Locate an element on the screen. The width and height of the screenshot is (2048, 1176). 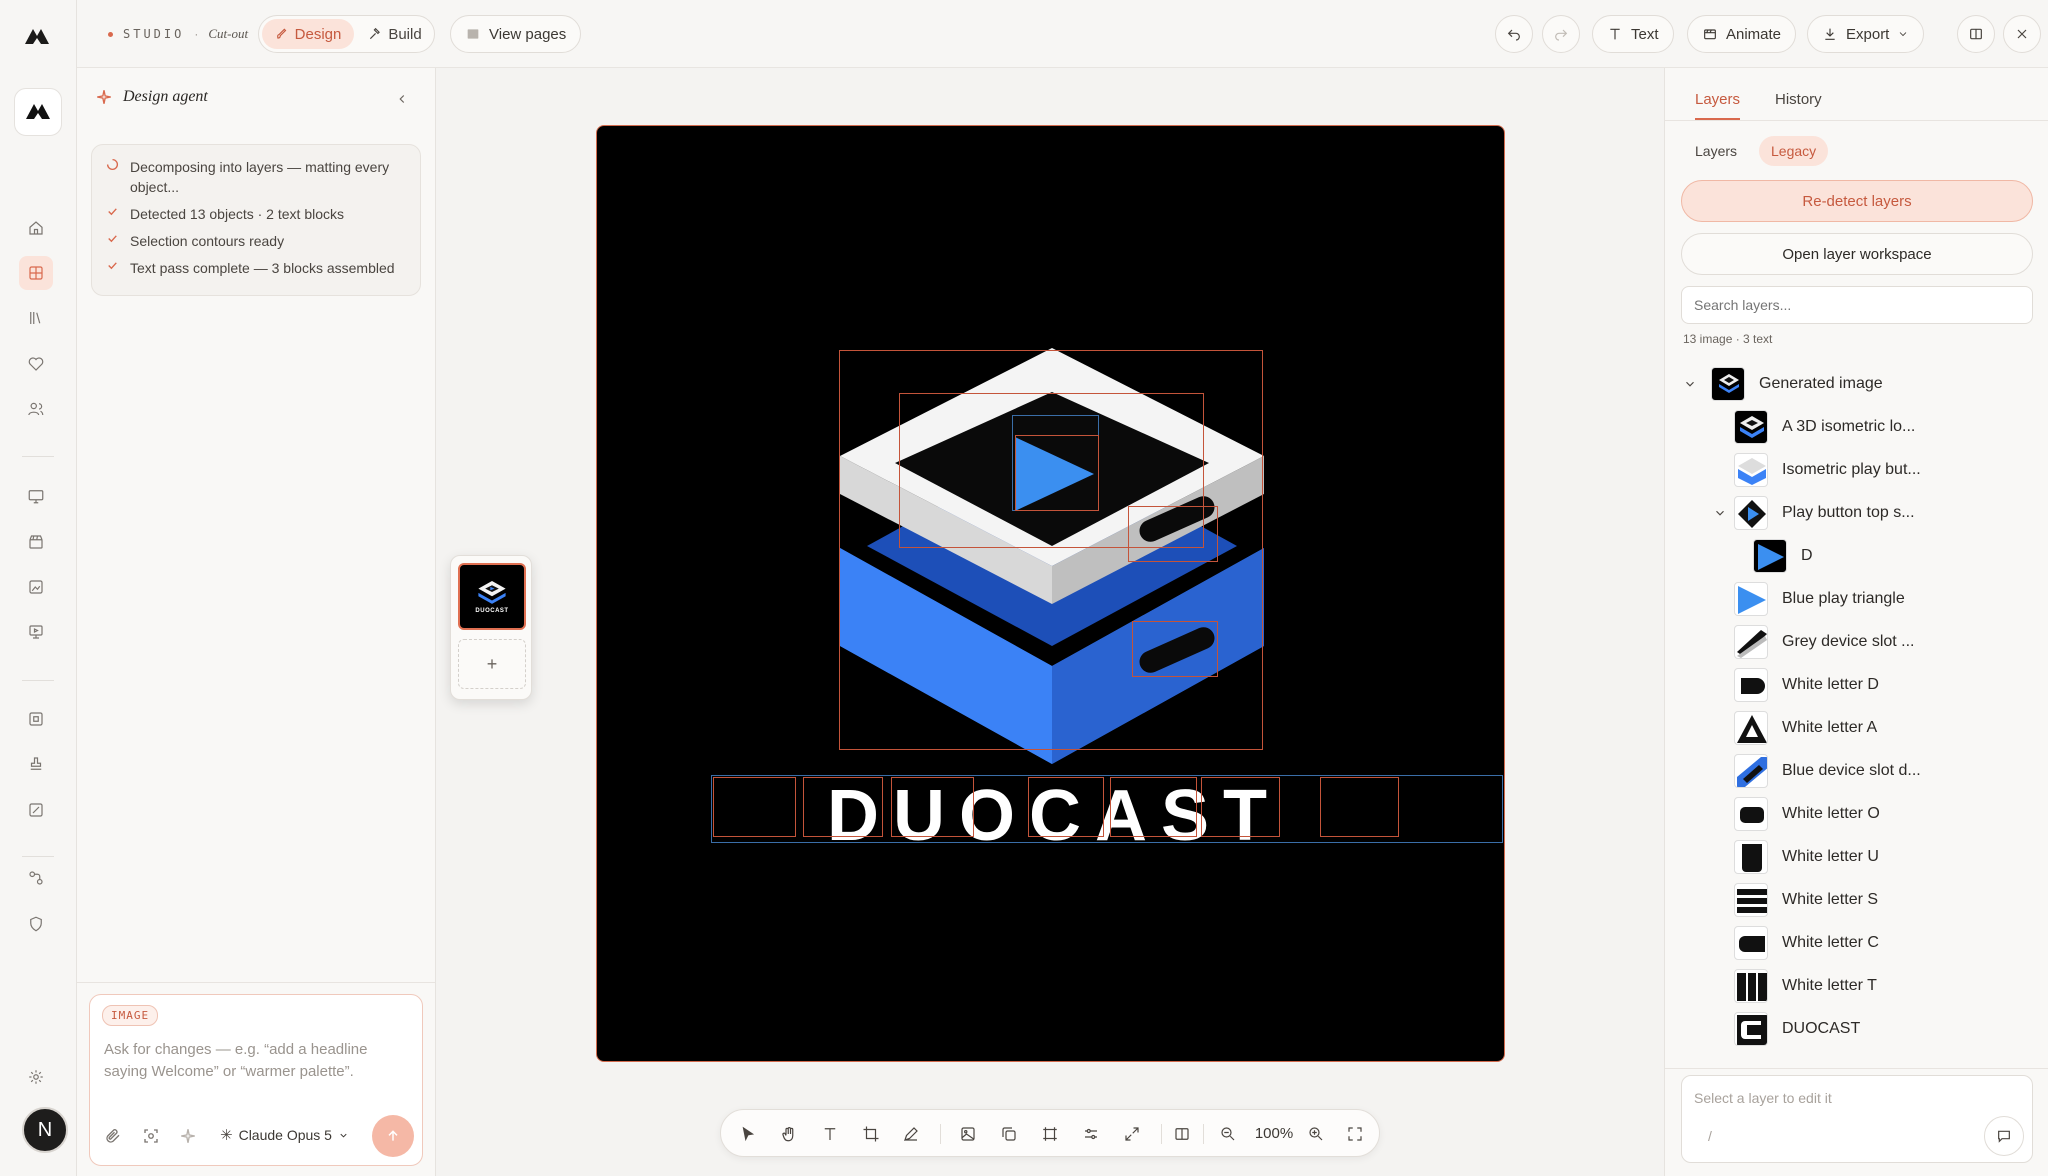
home-icon is located at coordinates (36, 228).